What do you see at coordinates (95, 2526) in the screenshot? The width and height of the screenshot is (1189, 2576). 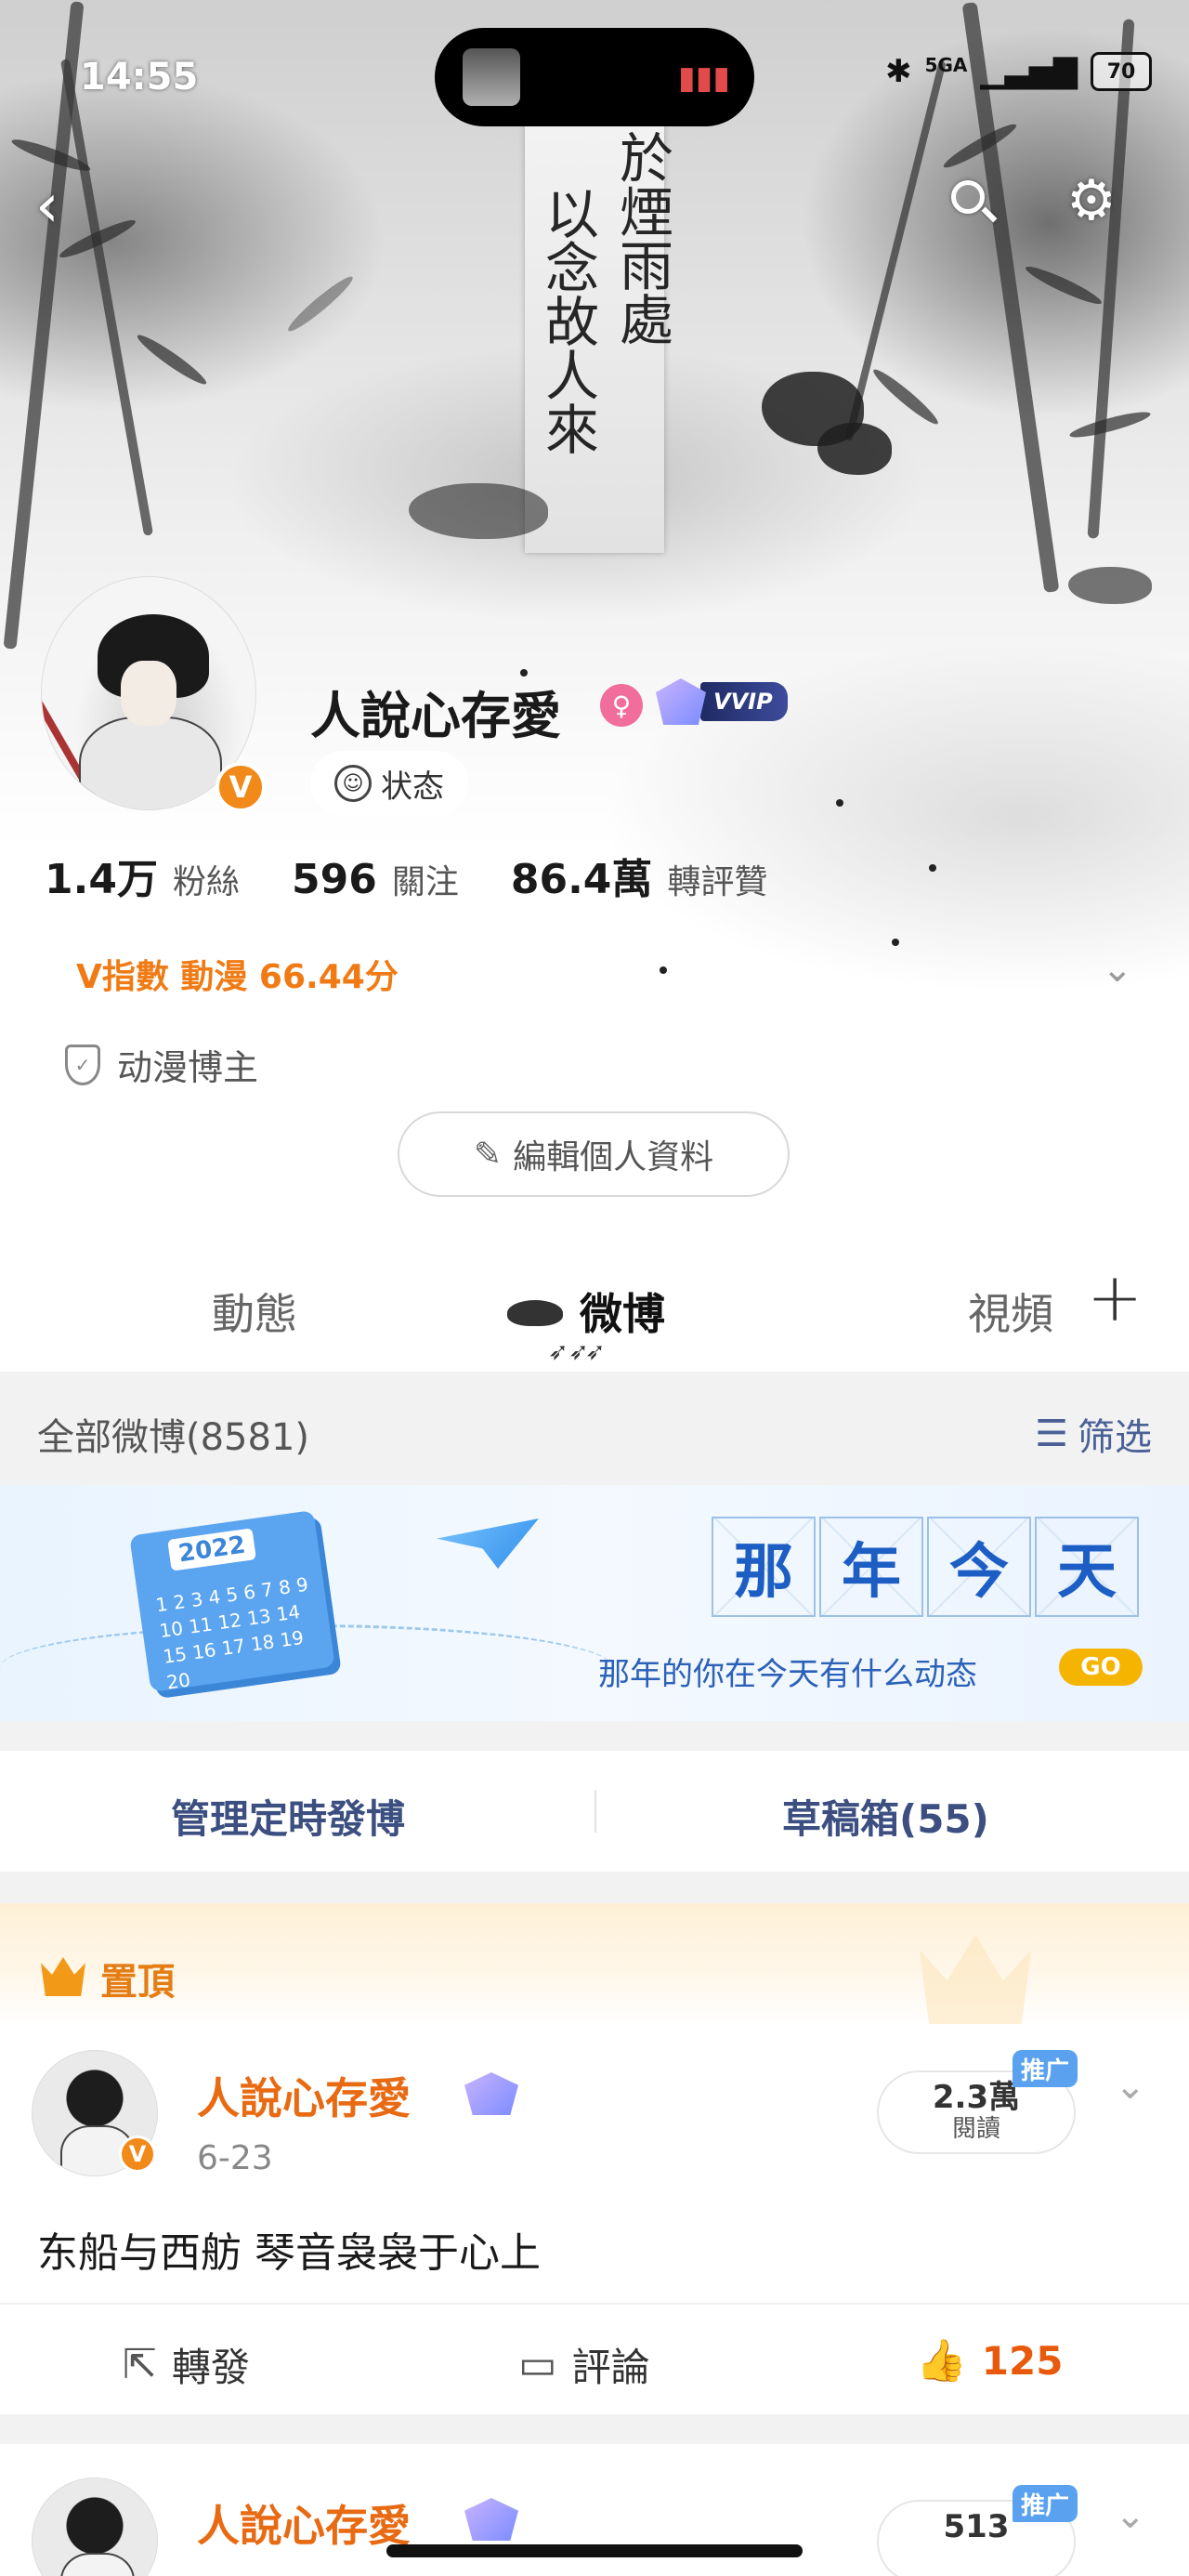 I see `post-avatar` at bounding box center [95, 2526].